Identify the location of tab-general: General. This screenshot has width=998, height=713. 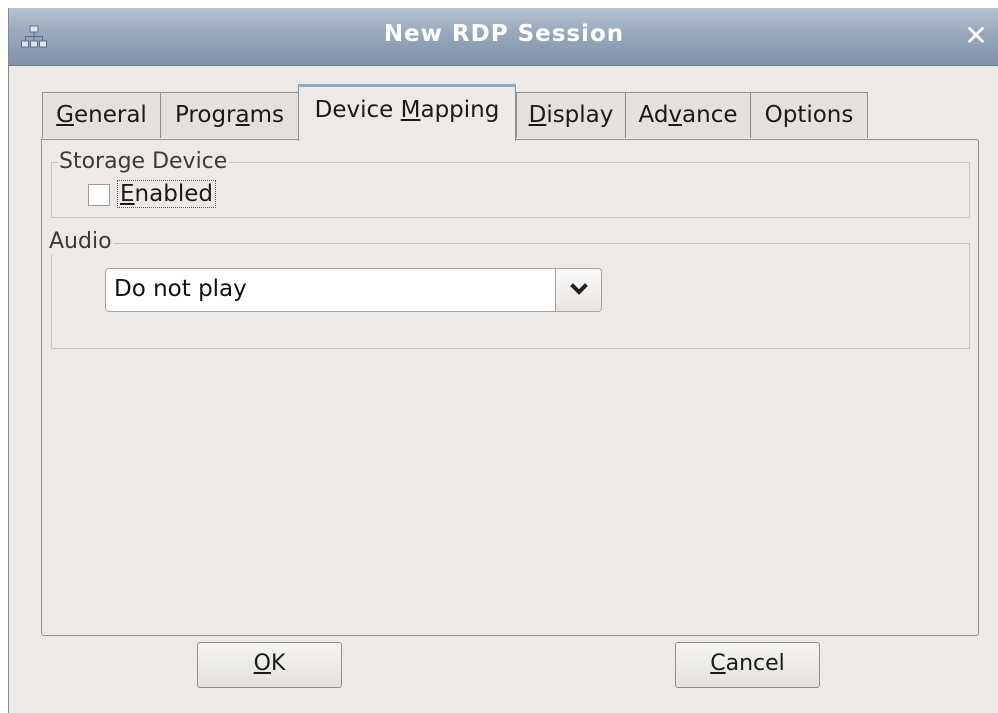
(101, 115).